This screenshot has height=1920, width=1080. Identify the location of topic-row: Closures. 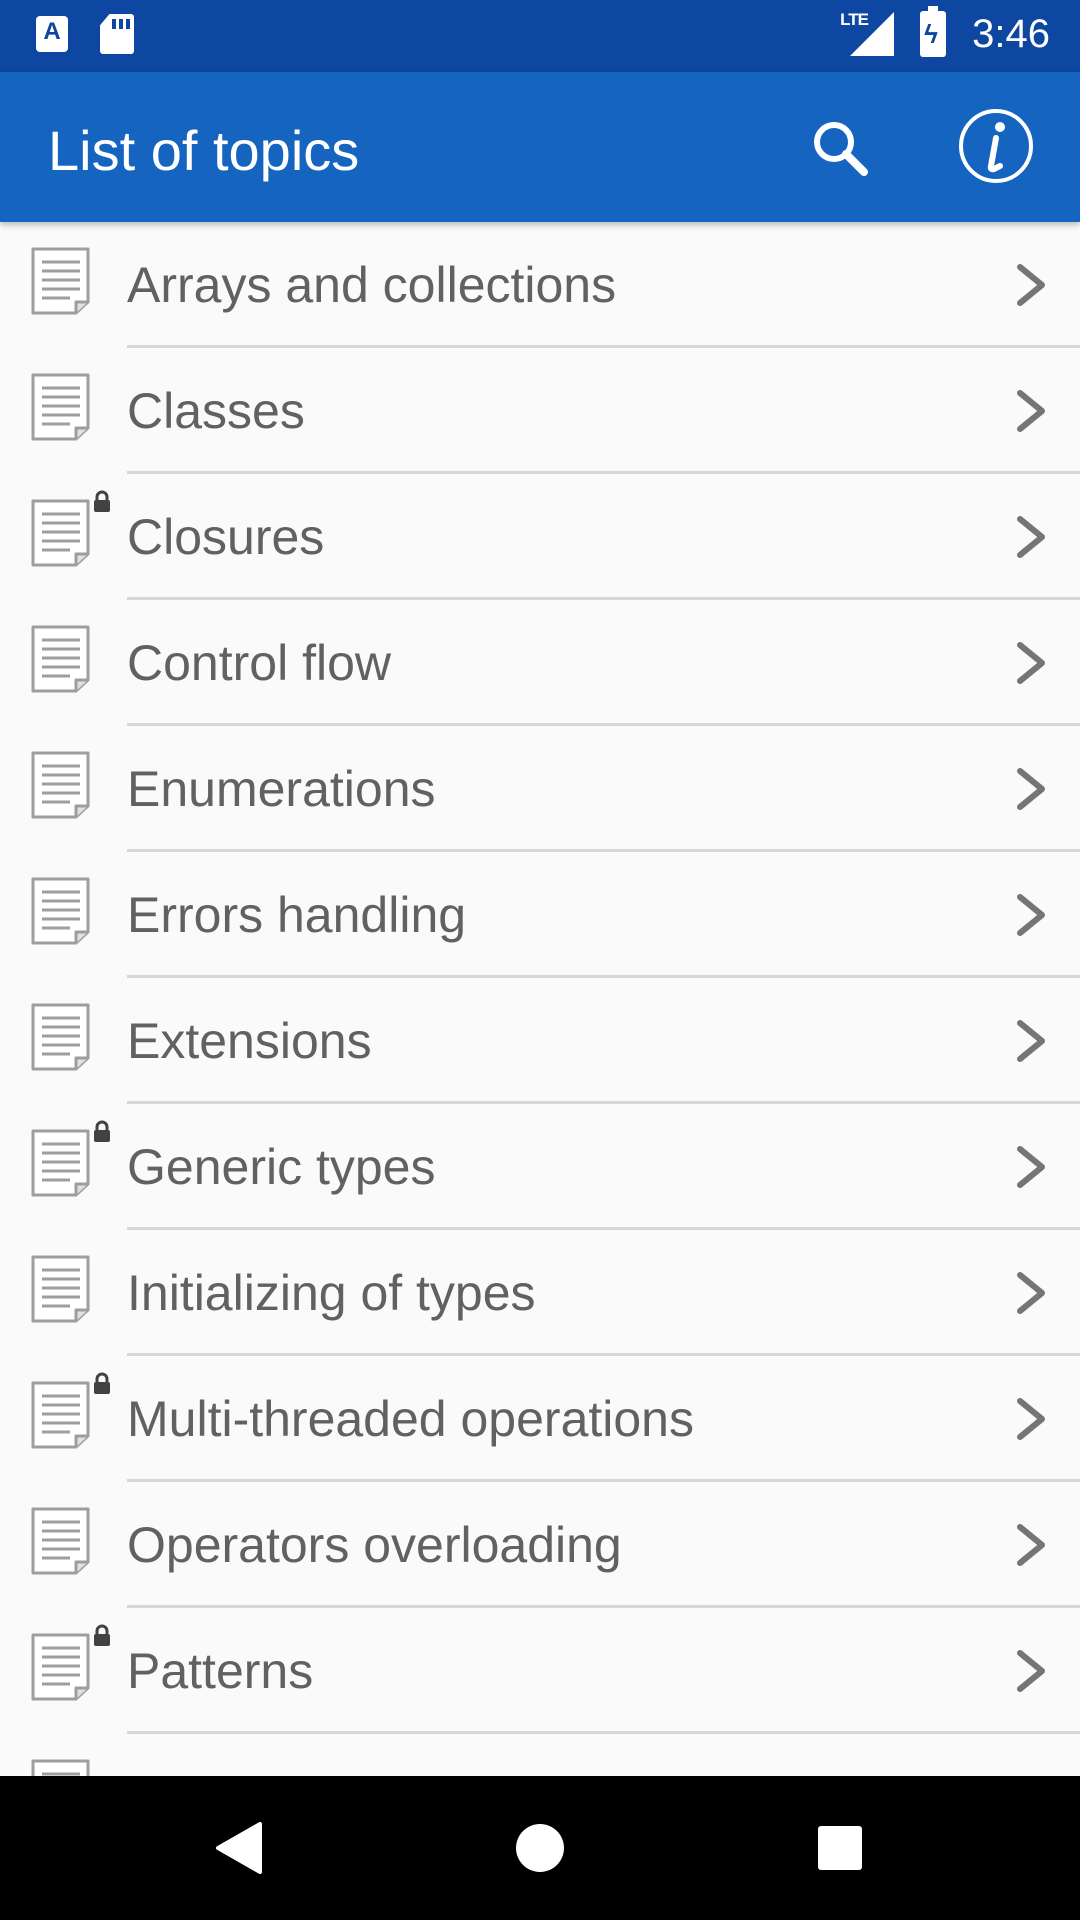
(540, 537).